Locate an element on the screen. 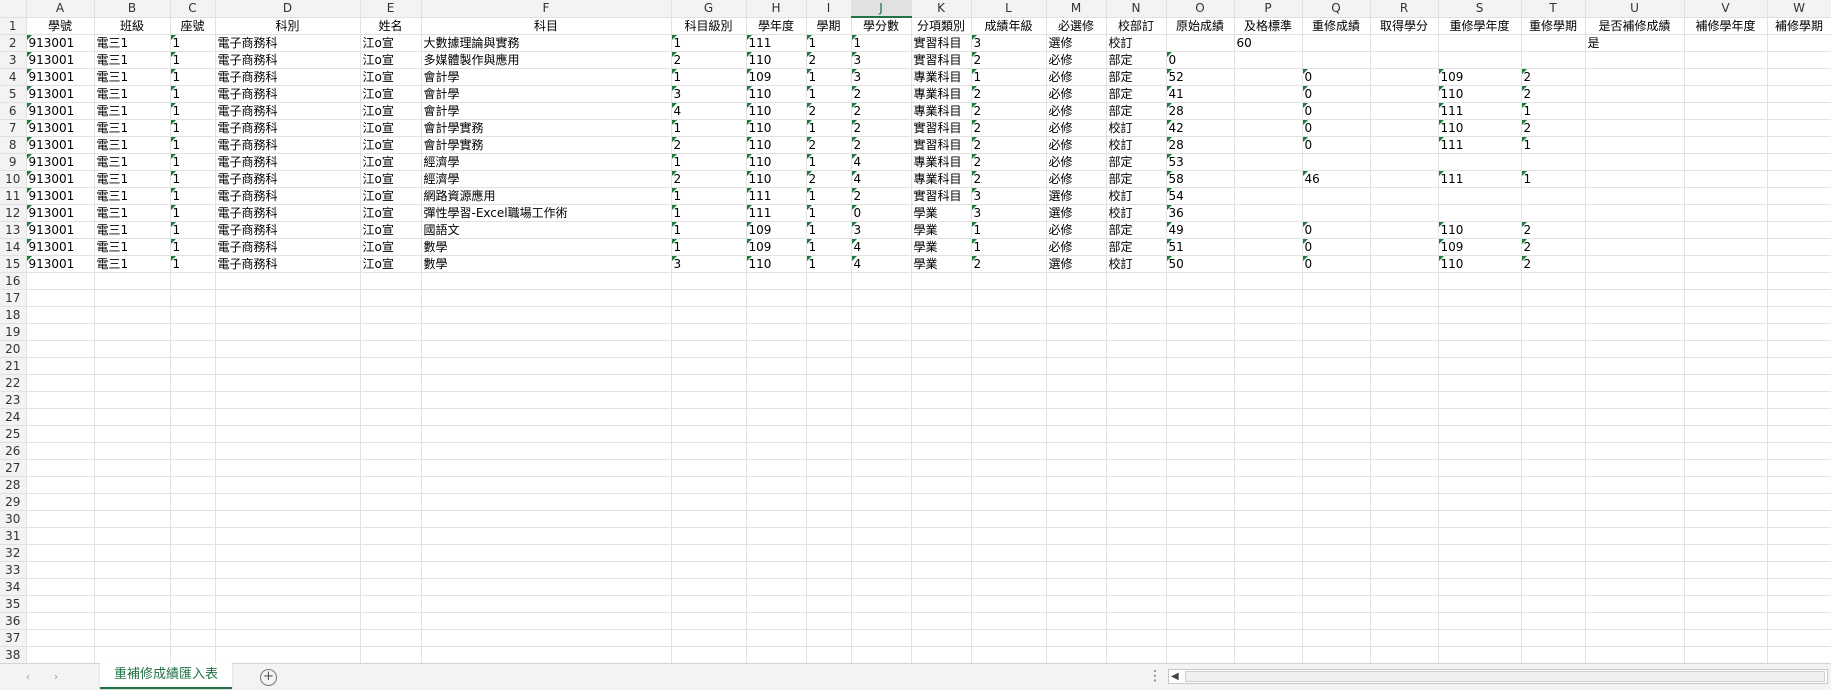  row-header: 8 is located at coordinates (13, 145).